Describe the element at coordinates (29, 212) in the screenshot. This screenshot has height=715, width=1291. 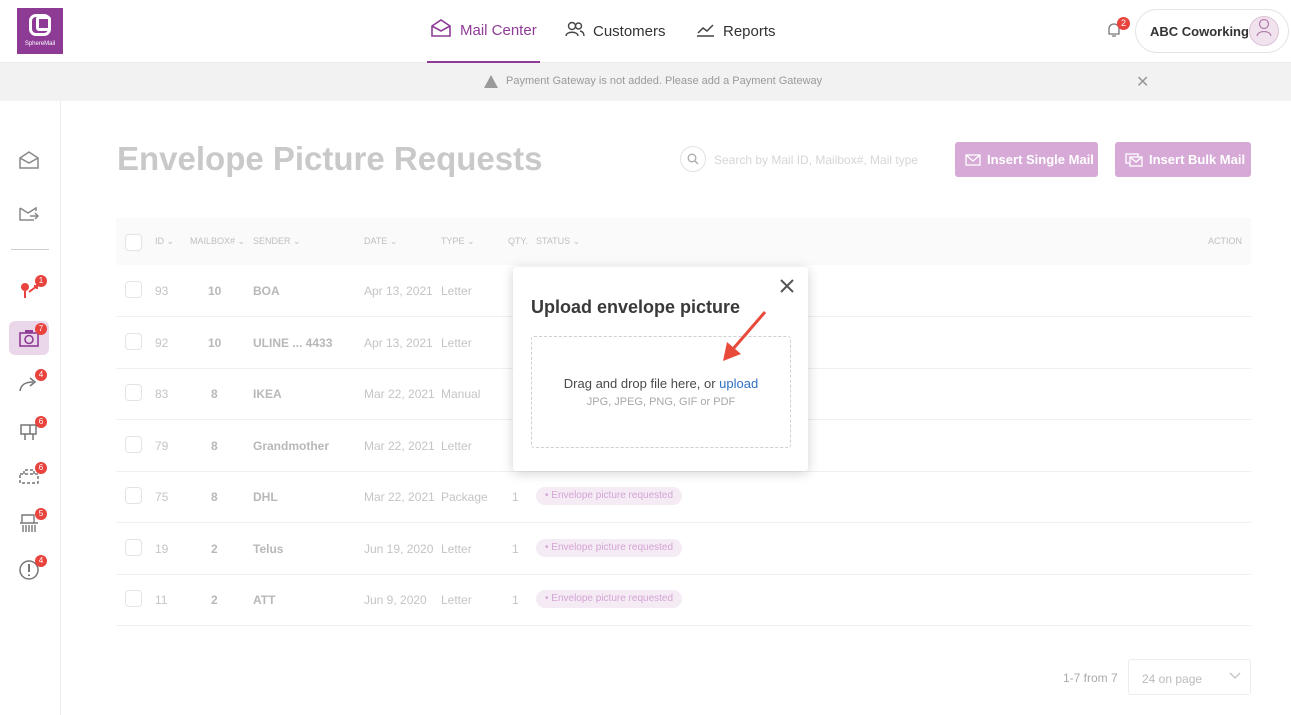
I see `sidebar-item-mail-forward` at that location.